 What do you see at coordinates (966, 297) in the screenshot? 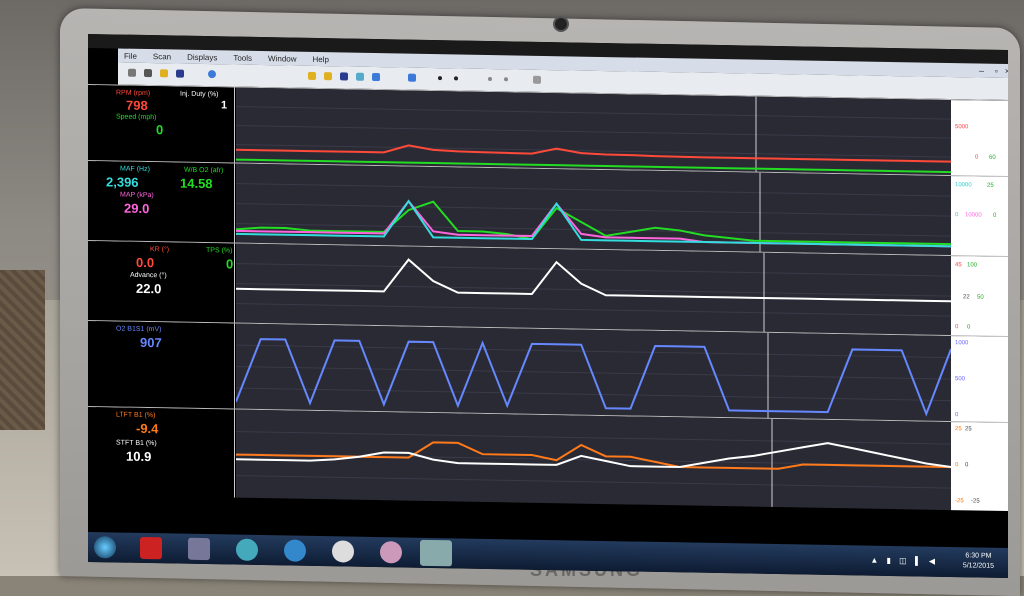
I see `scale-adv-mid: 22` at bounding box center [966, 297].